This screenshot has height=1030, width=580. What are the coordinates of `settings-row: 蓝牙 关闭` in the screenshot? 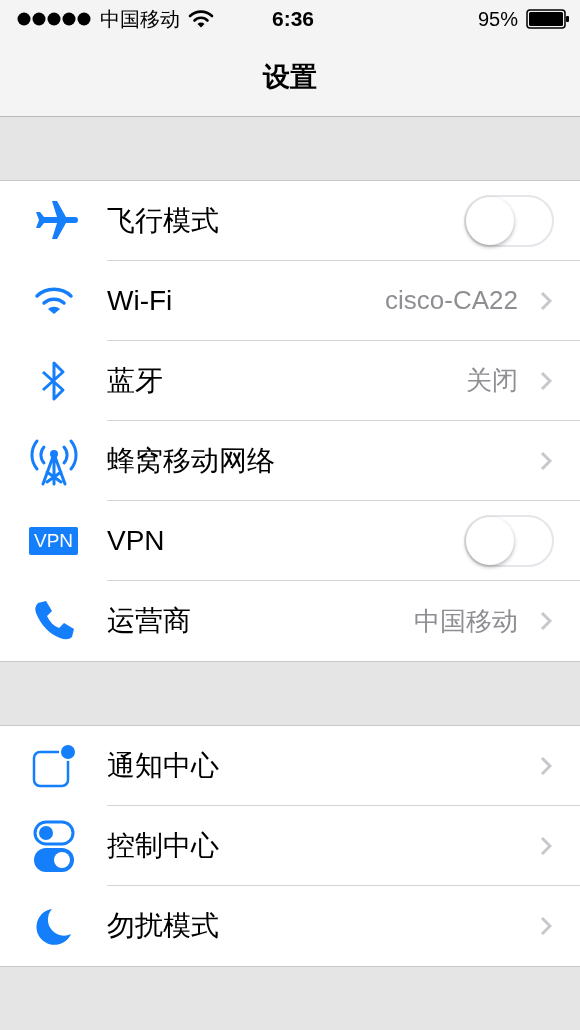 It's located at (290, 381).